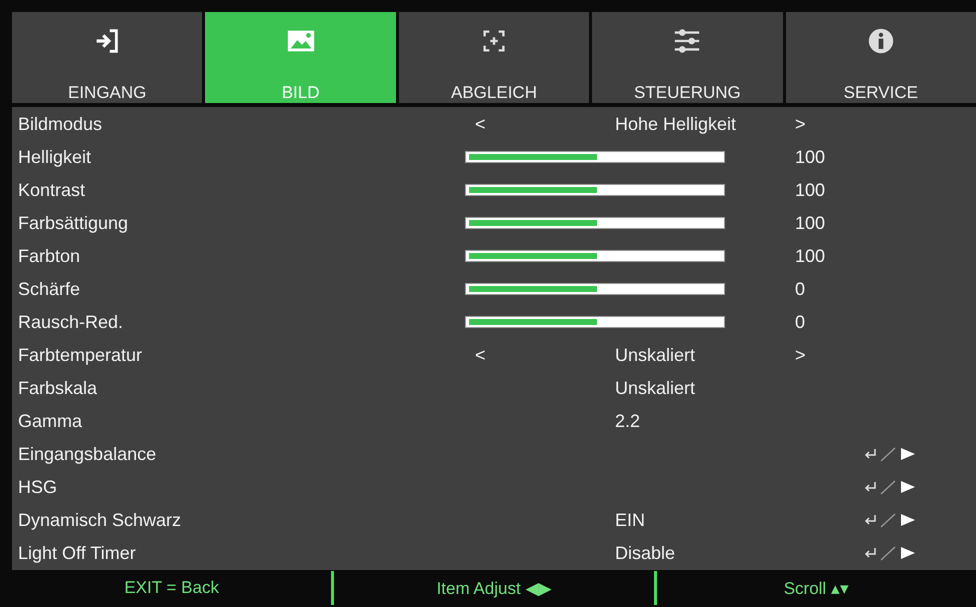 The width and height of the screenshot is (976, 607). I want to click on setting-label: Eingangsbalance, so click(87, 454).